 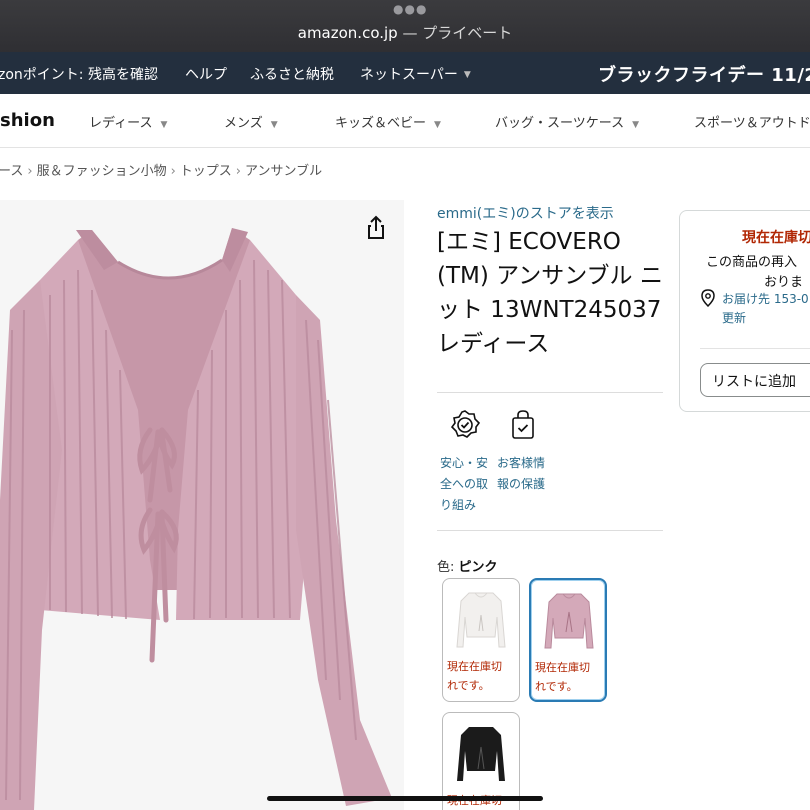 I want to click on store-link: emmi(エミ)のストアを表示, so click(x=525, y=213).